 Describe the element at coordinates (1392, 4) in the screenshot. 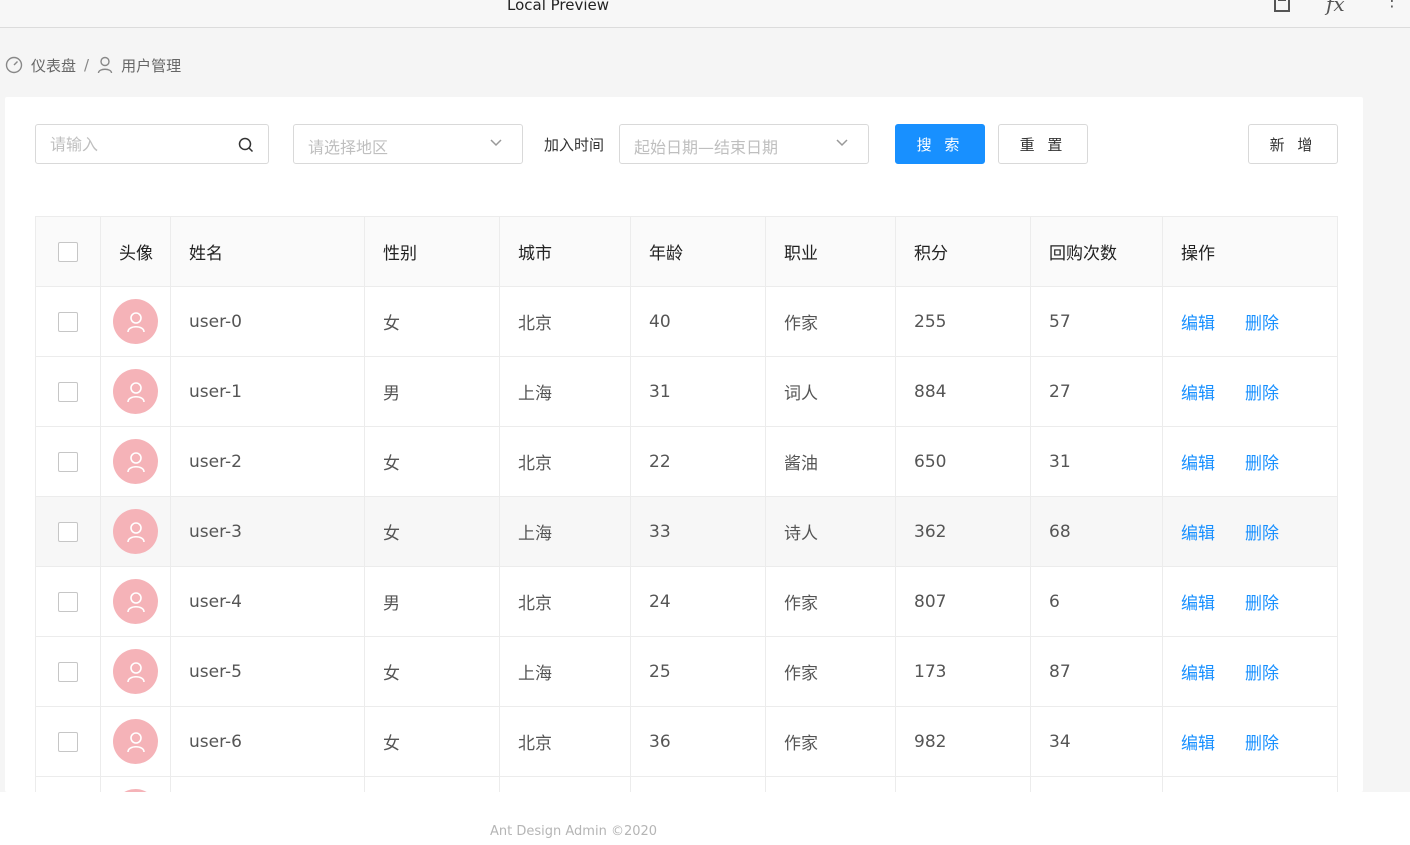

I see `more-vertical-icon: ⋮` at that location.